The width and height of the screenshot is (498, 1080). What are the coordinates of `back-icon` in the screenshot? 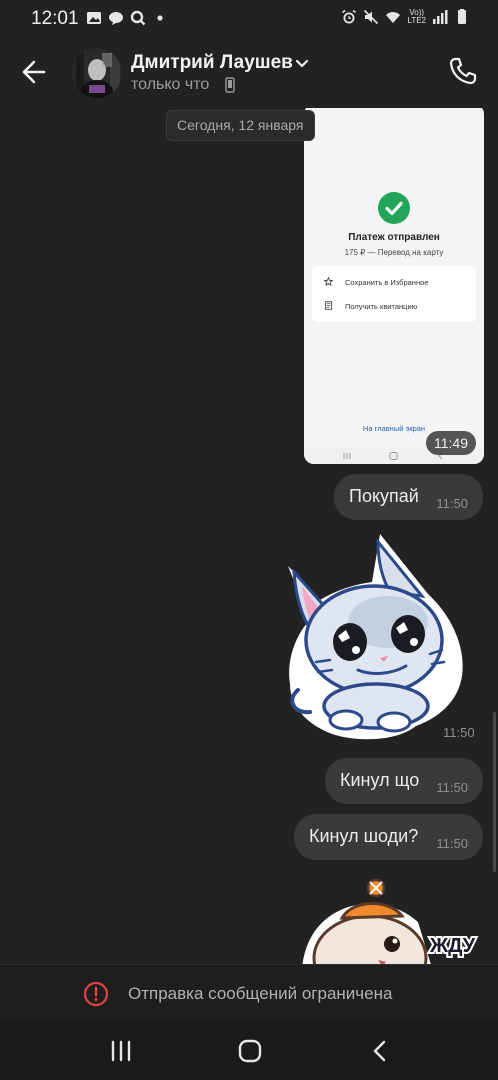 It's located at (380, 1051).